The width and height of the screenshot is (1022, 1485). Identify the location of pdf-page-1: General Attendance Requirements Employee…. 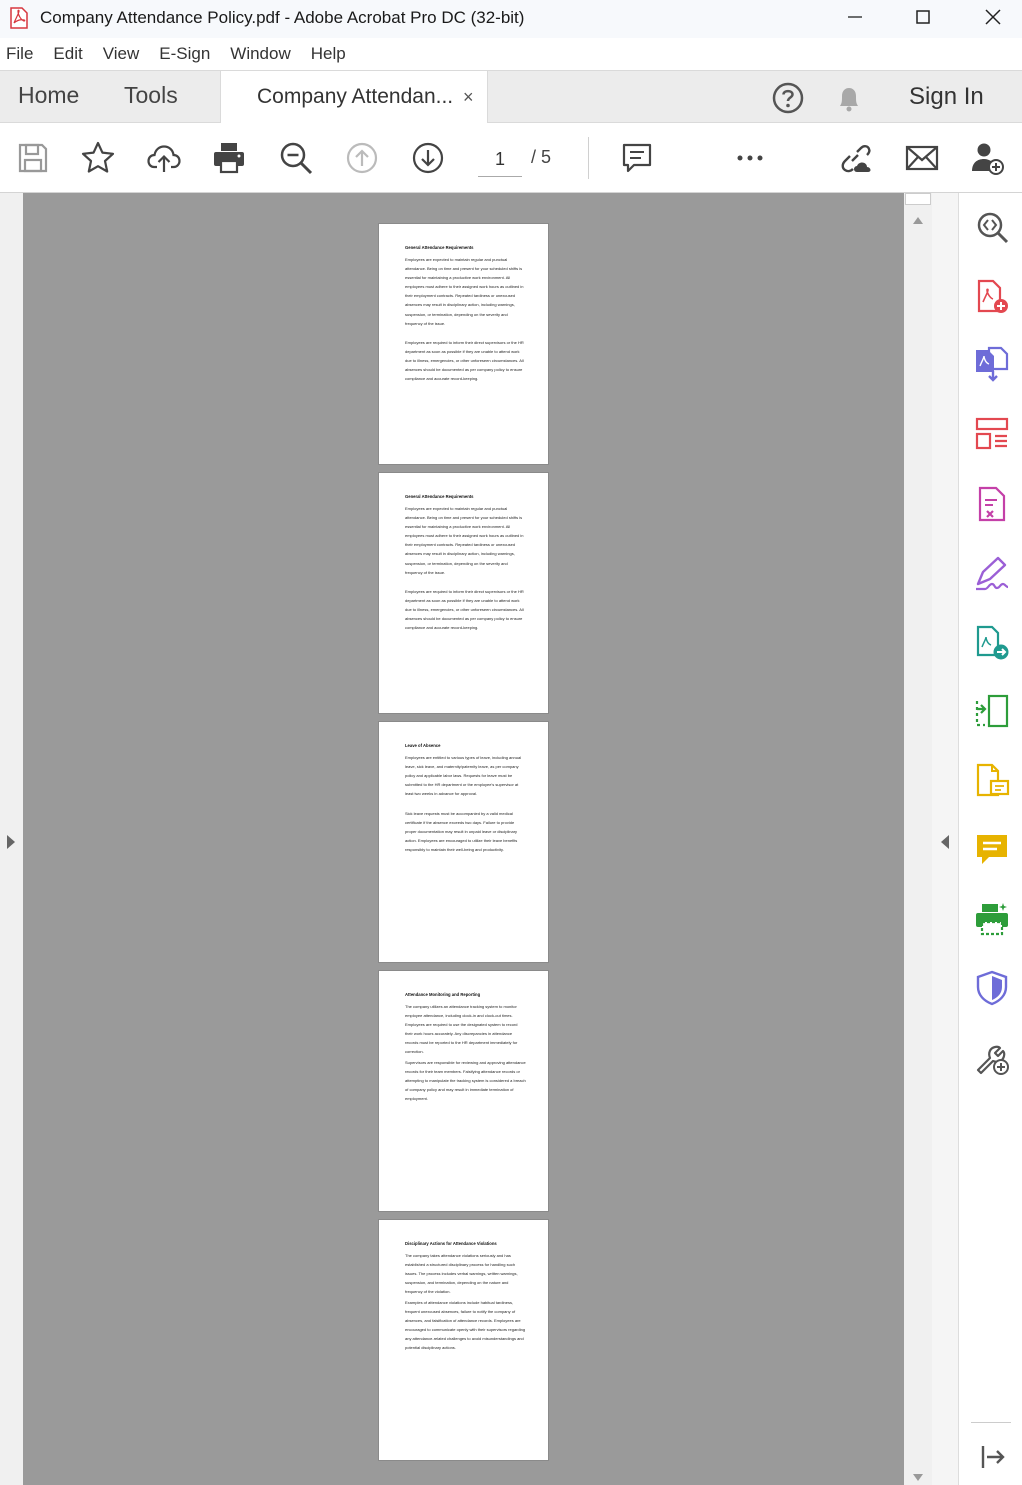
(463, 344).